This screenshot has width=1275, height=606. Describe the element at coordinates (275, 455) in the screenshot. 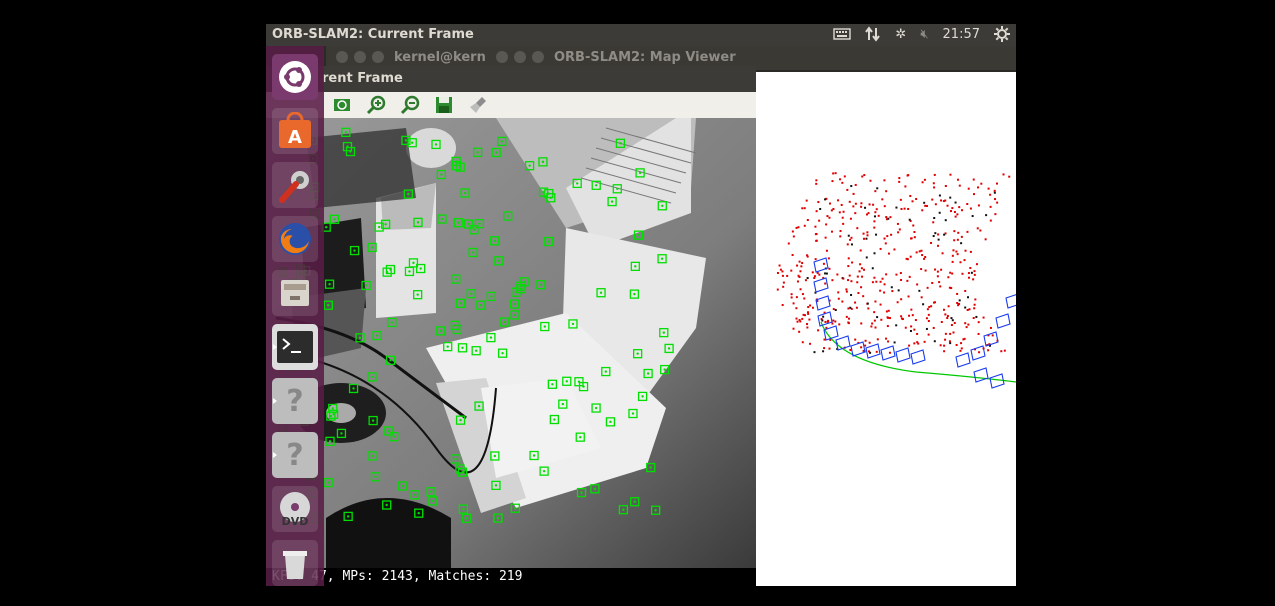

I see `running-indicator` at that location.